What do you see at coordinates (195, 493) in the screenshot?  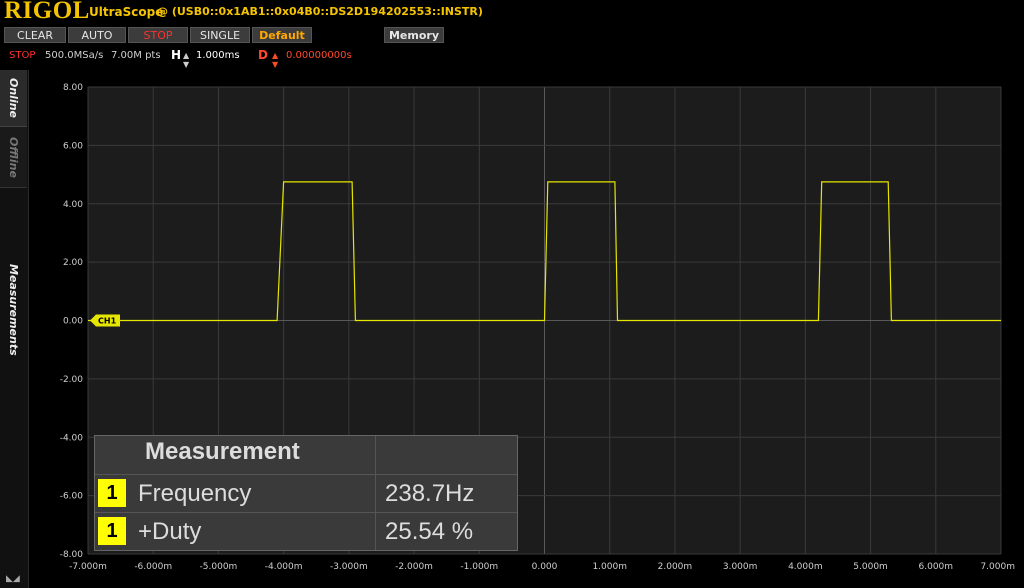 I see `measurement-name: Frequency` at bounding box center [195, 493].